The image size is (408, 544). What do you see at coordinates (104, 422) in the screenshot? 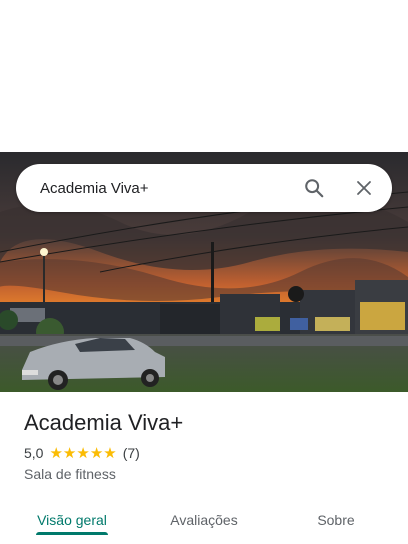
I see `place-title: Academia Viva+` at bounding box center [104, 422].